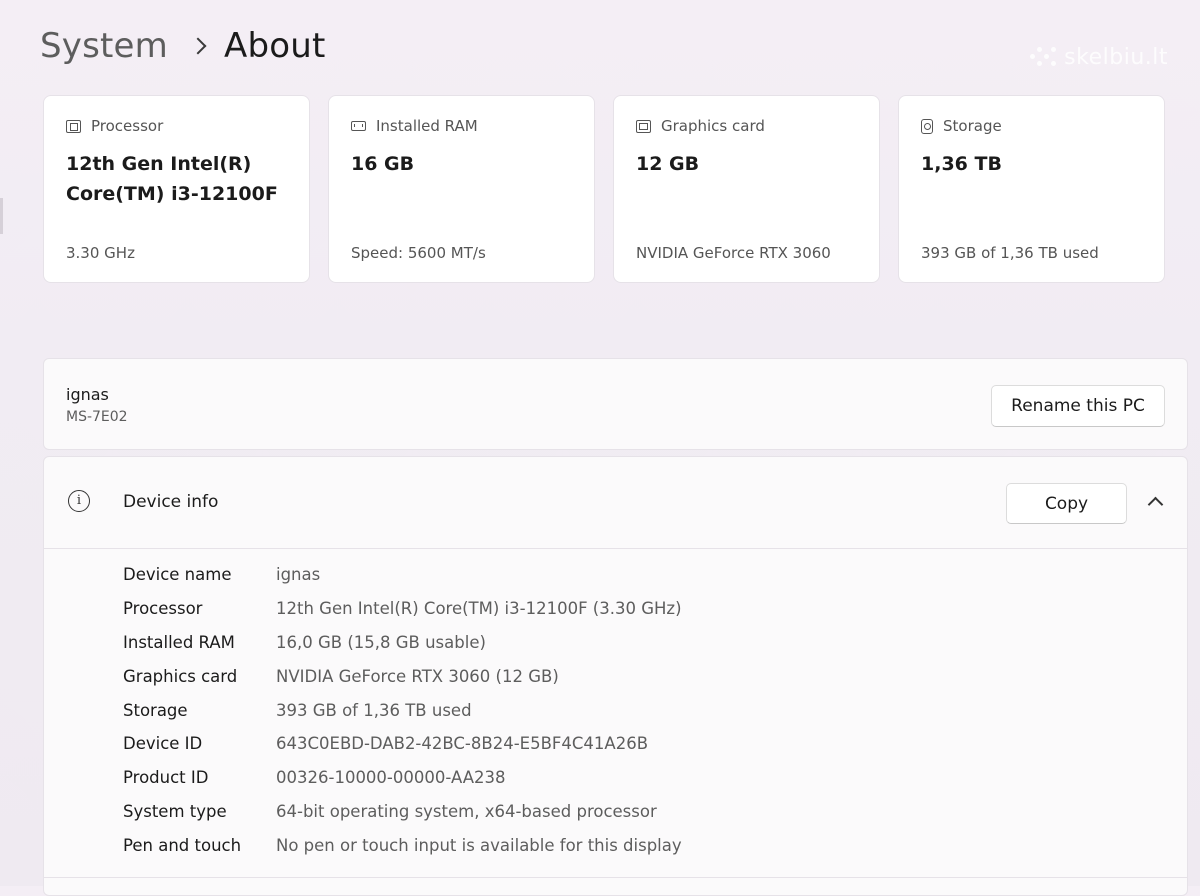 The height and width of the screenshot is (896, 1200). I want to click on device-info-header: i Device info Copy, so click(615, 503).